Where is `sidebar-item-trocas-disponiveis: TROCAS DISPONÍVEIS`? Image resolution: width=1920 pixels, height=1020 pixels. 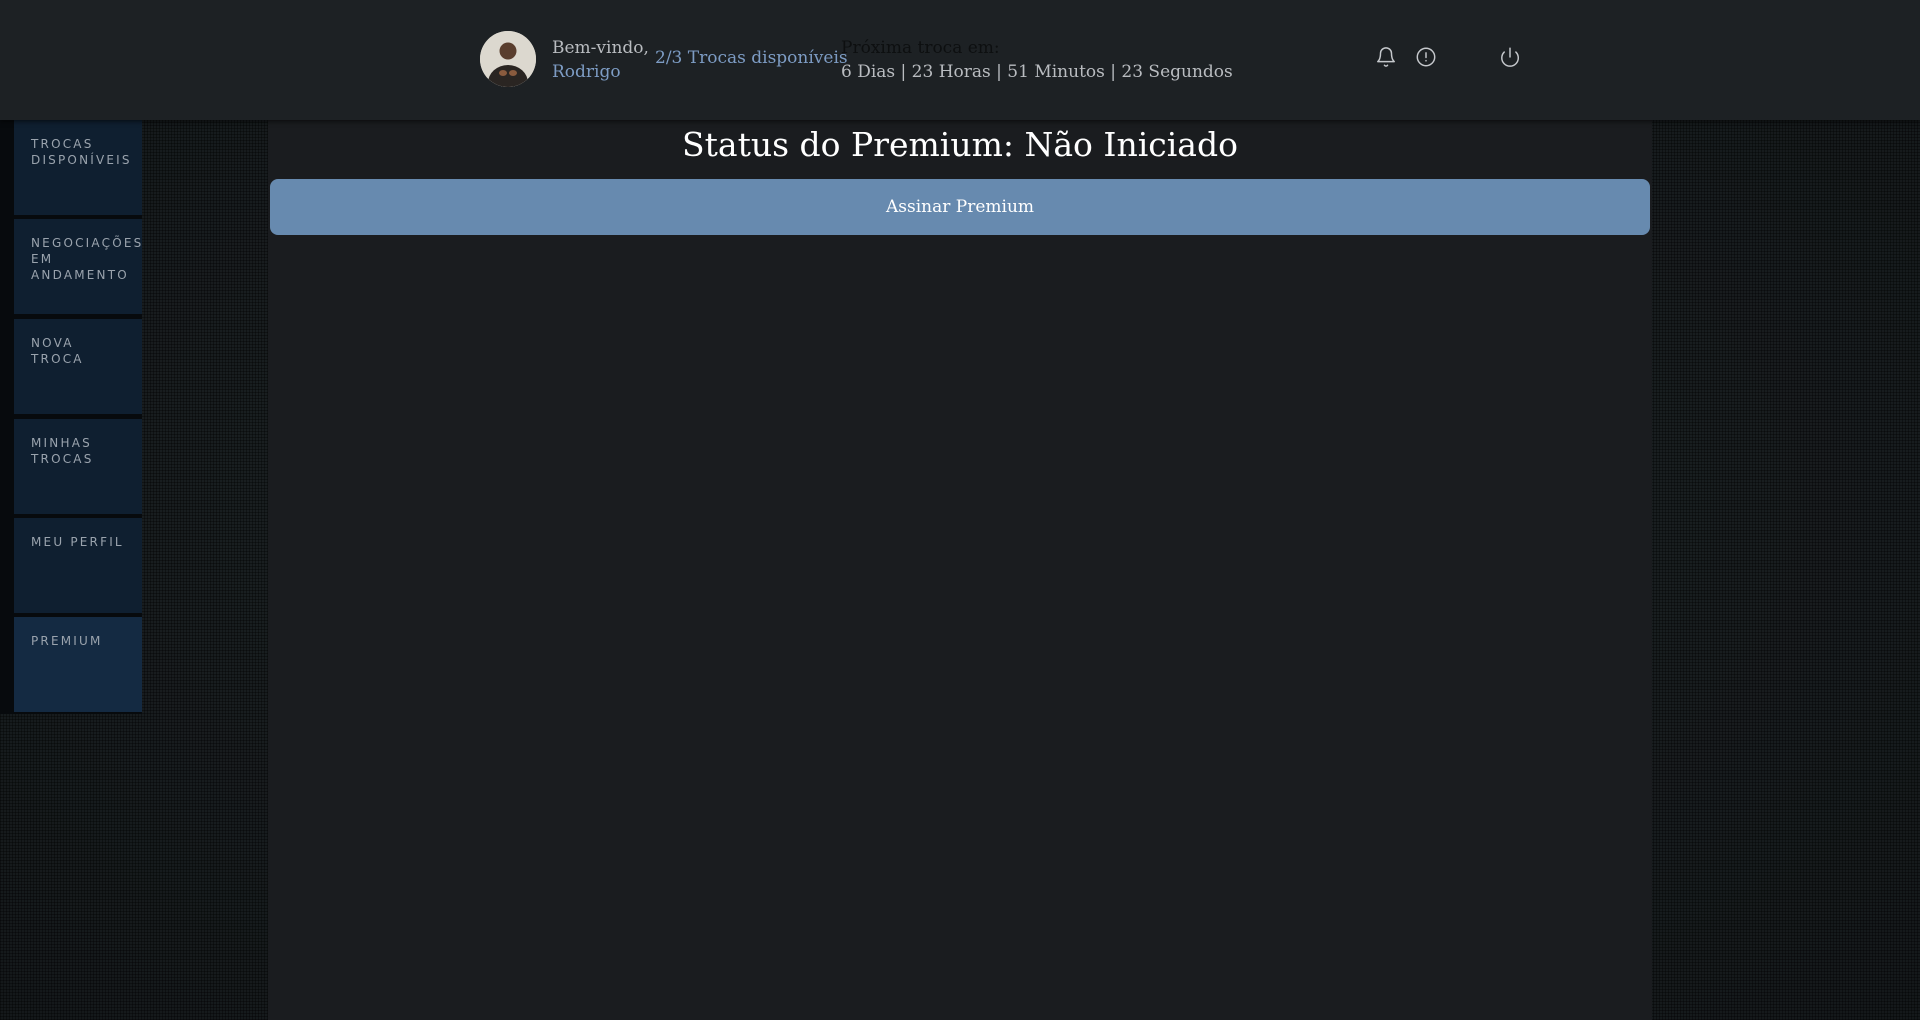
sidebar-item-trocas-disponiveis: TROCAS DISPONÍVEIS is located at coordinates (78, 167).